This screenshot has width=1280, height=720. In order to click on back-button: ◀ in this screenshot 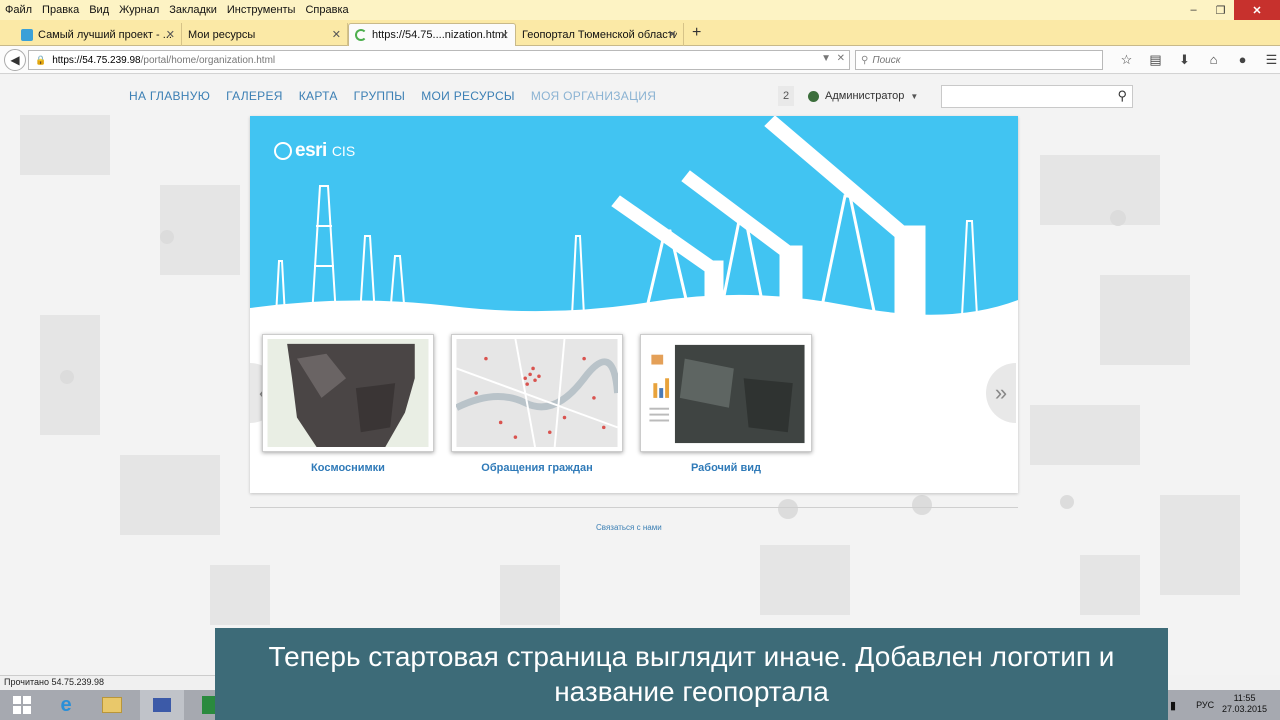, I will do `click(15, 60)`.